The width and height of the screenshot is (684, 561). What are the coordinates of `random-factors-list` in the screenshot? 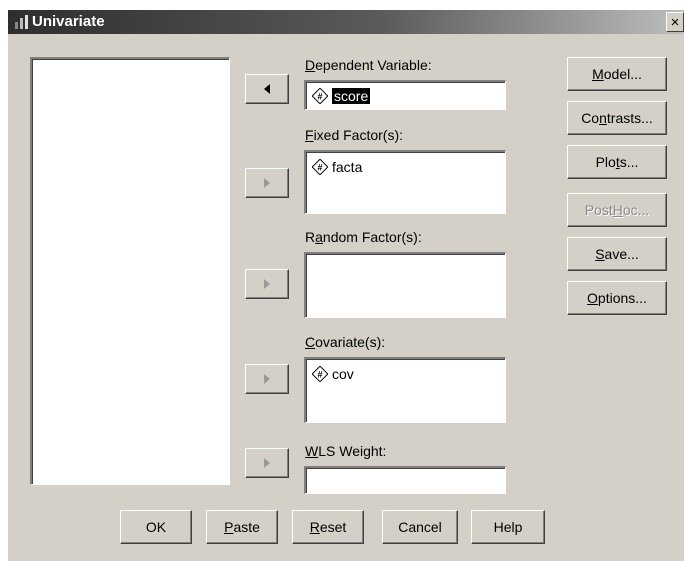 It's located at (405, 285).